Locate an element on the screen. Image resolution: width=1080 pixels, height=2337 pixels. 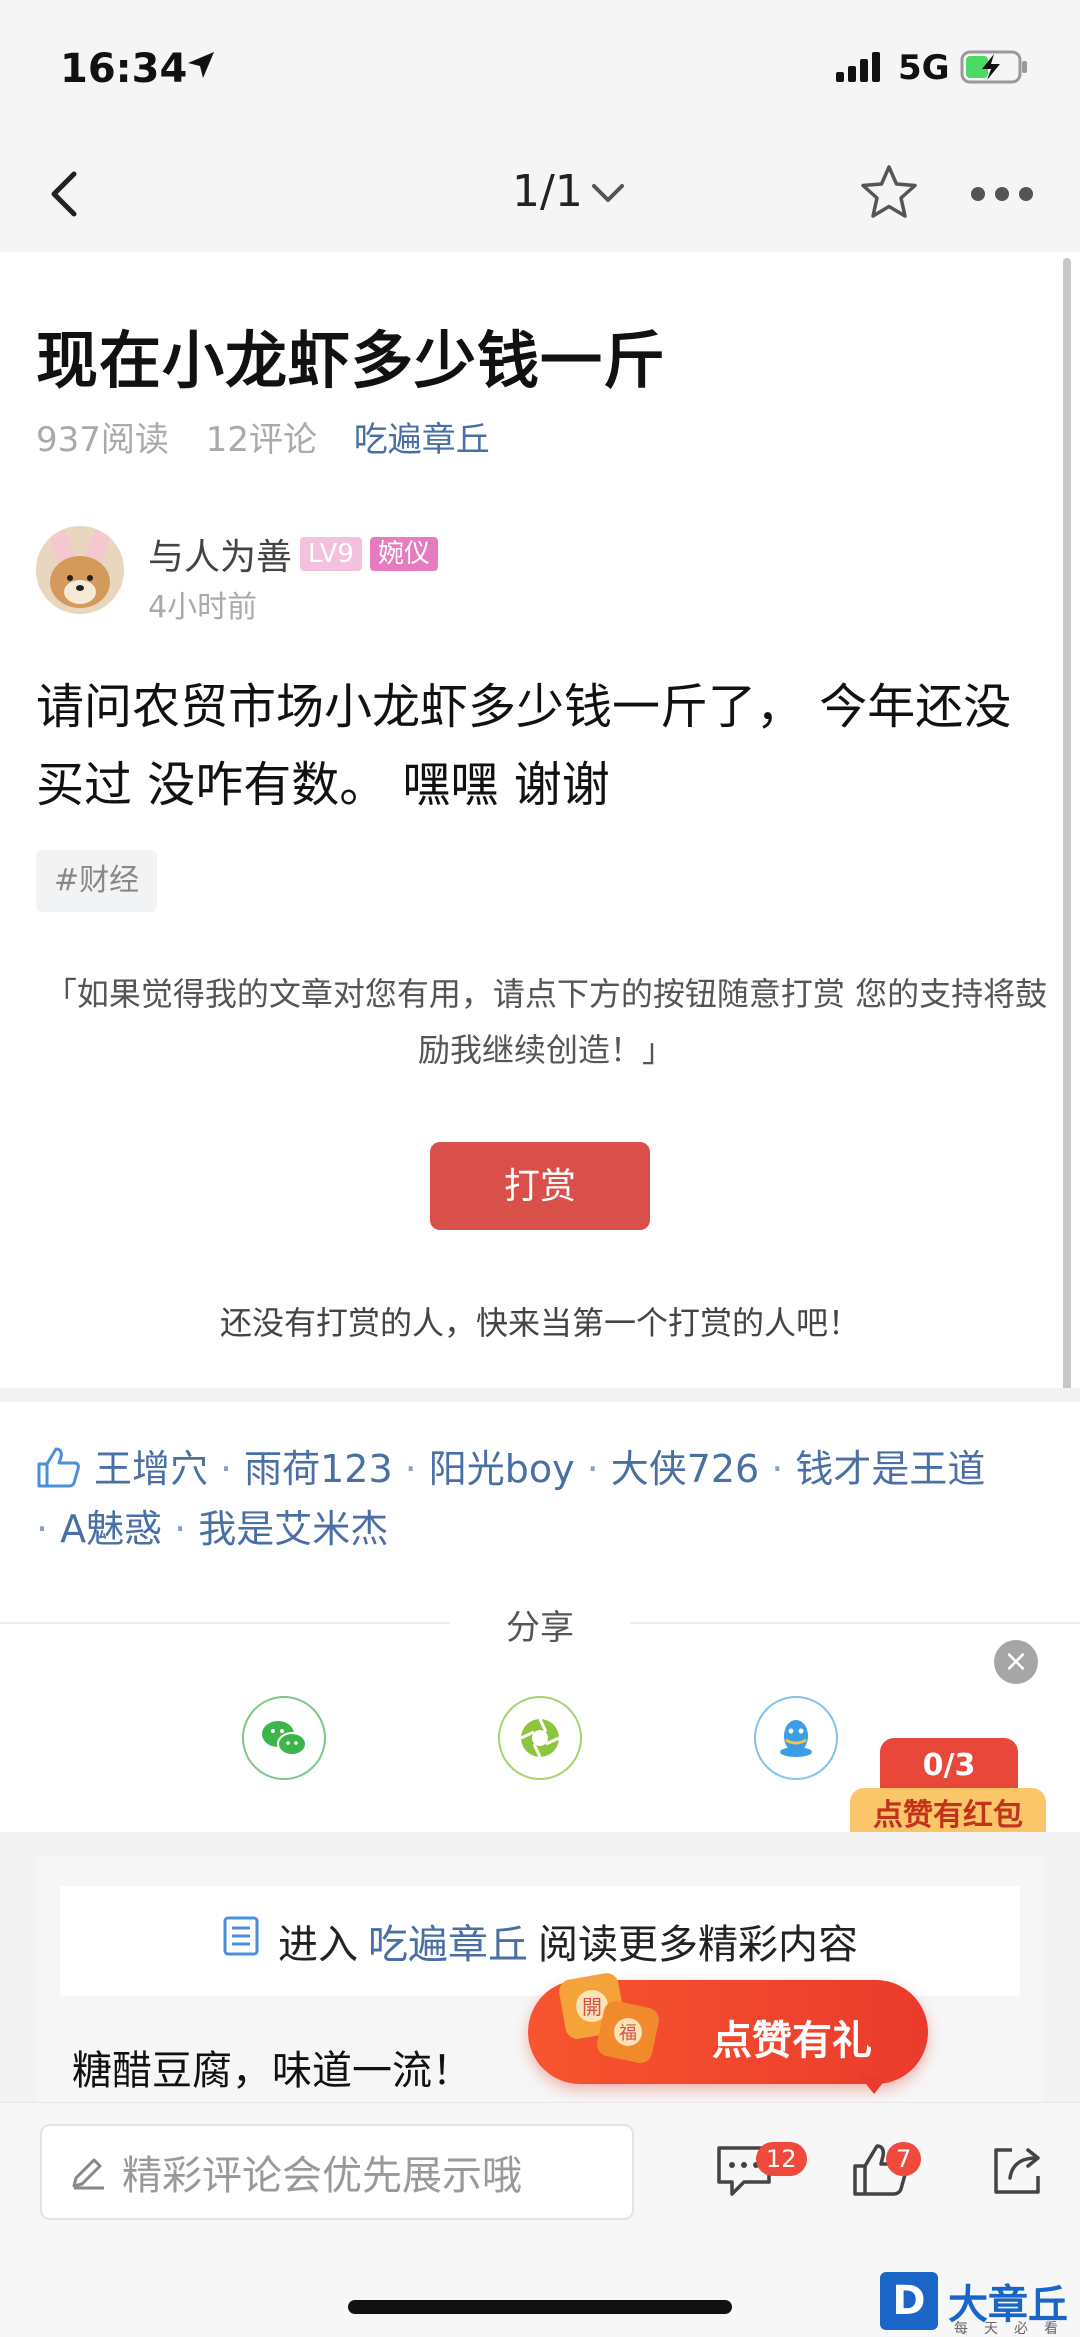
pencil-icon is located at coordinates (88, 2172).